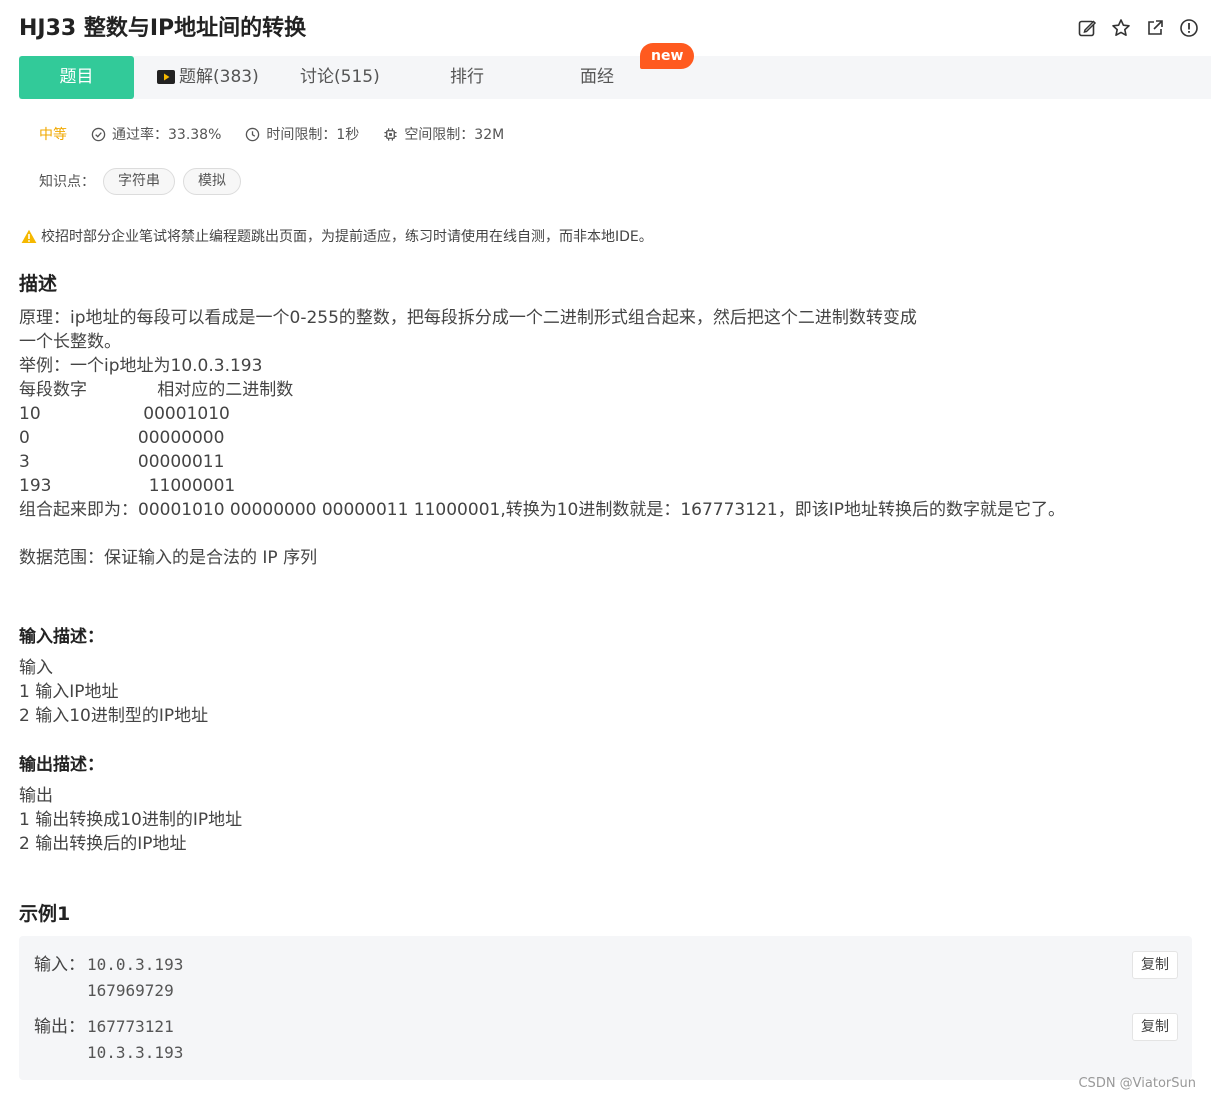  What do you see at coordinates (163, 28) in the screenshot?
I see `page-title: HJ33 整数与IP地址间的转换` at bounding box center [163, 28].